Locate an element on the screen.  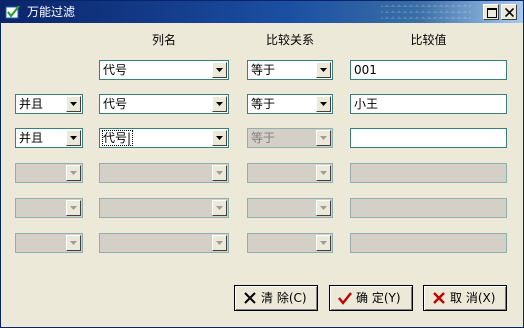
row1-column-value: 代号 is located at coordinates (115, 70).